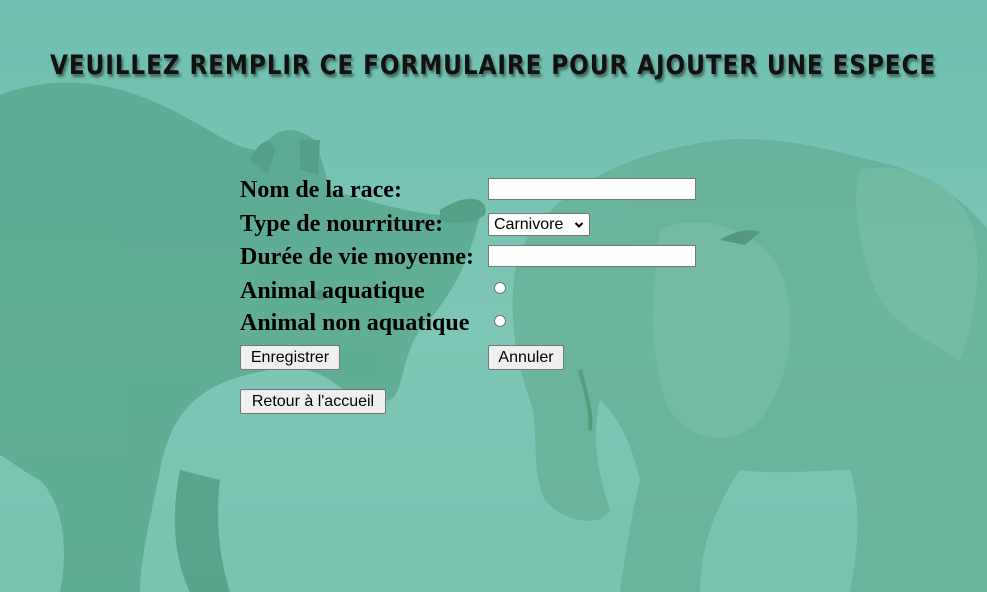 The image size is (987, 592). Describe the element at coordinates (332, 291) in the screenshot. I see `aquatic-label: Animal aquatique` at that location.